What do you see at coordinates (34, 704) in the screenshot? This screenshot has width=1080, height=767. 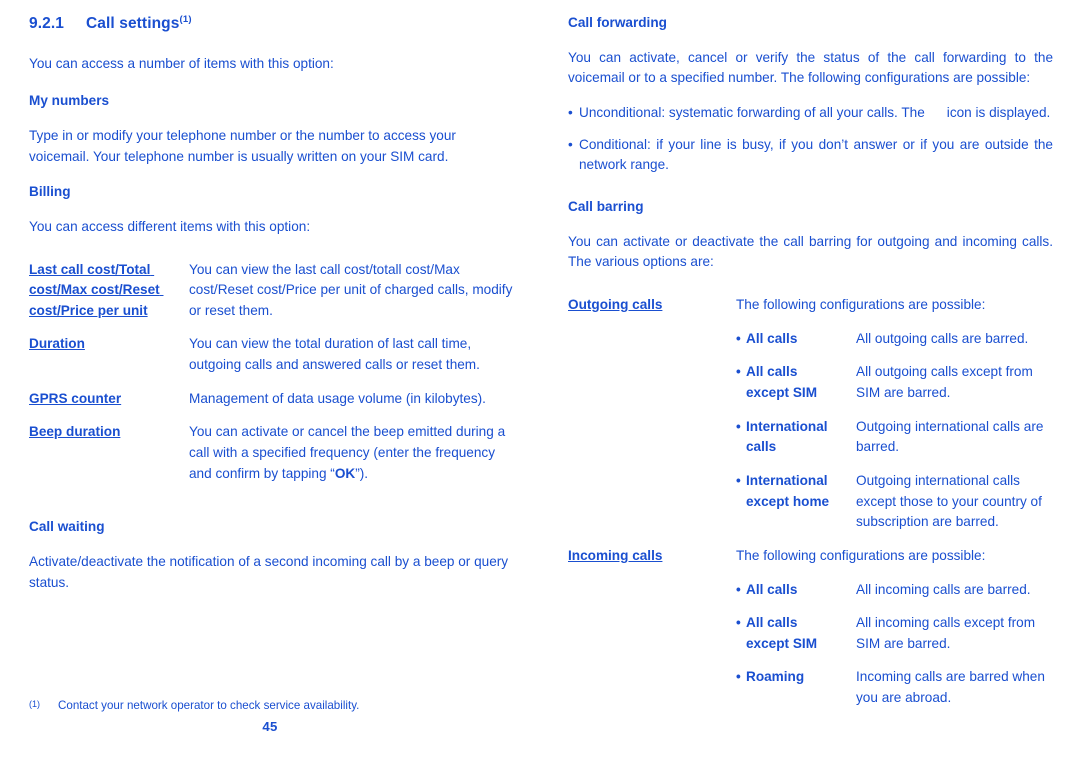 I see `footnote-marker: (1)` at bounding box center [34, 704].